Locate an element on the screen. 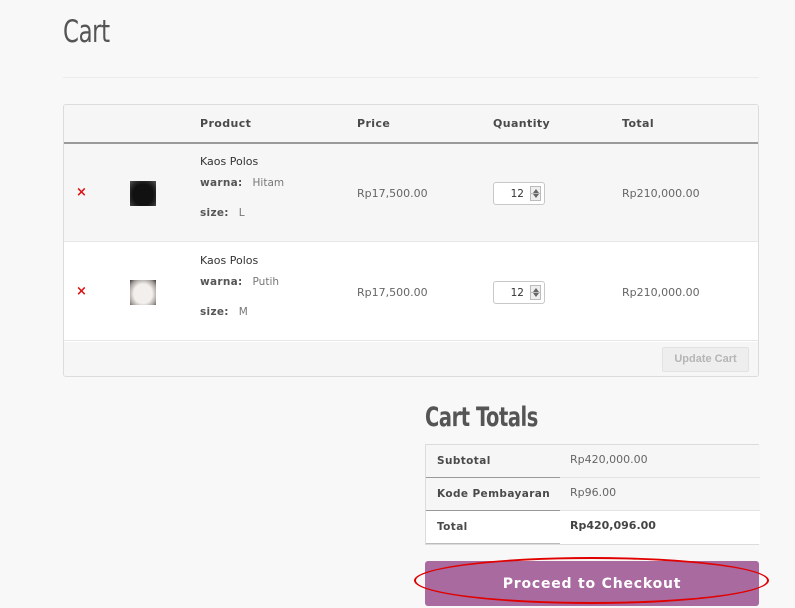  totals-value: Rp420,000.00 is located at coordinates (660, 461).